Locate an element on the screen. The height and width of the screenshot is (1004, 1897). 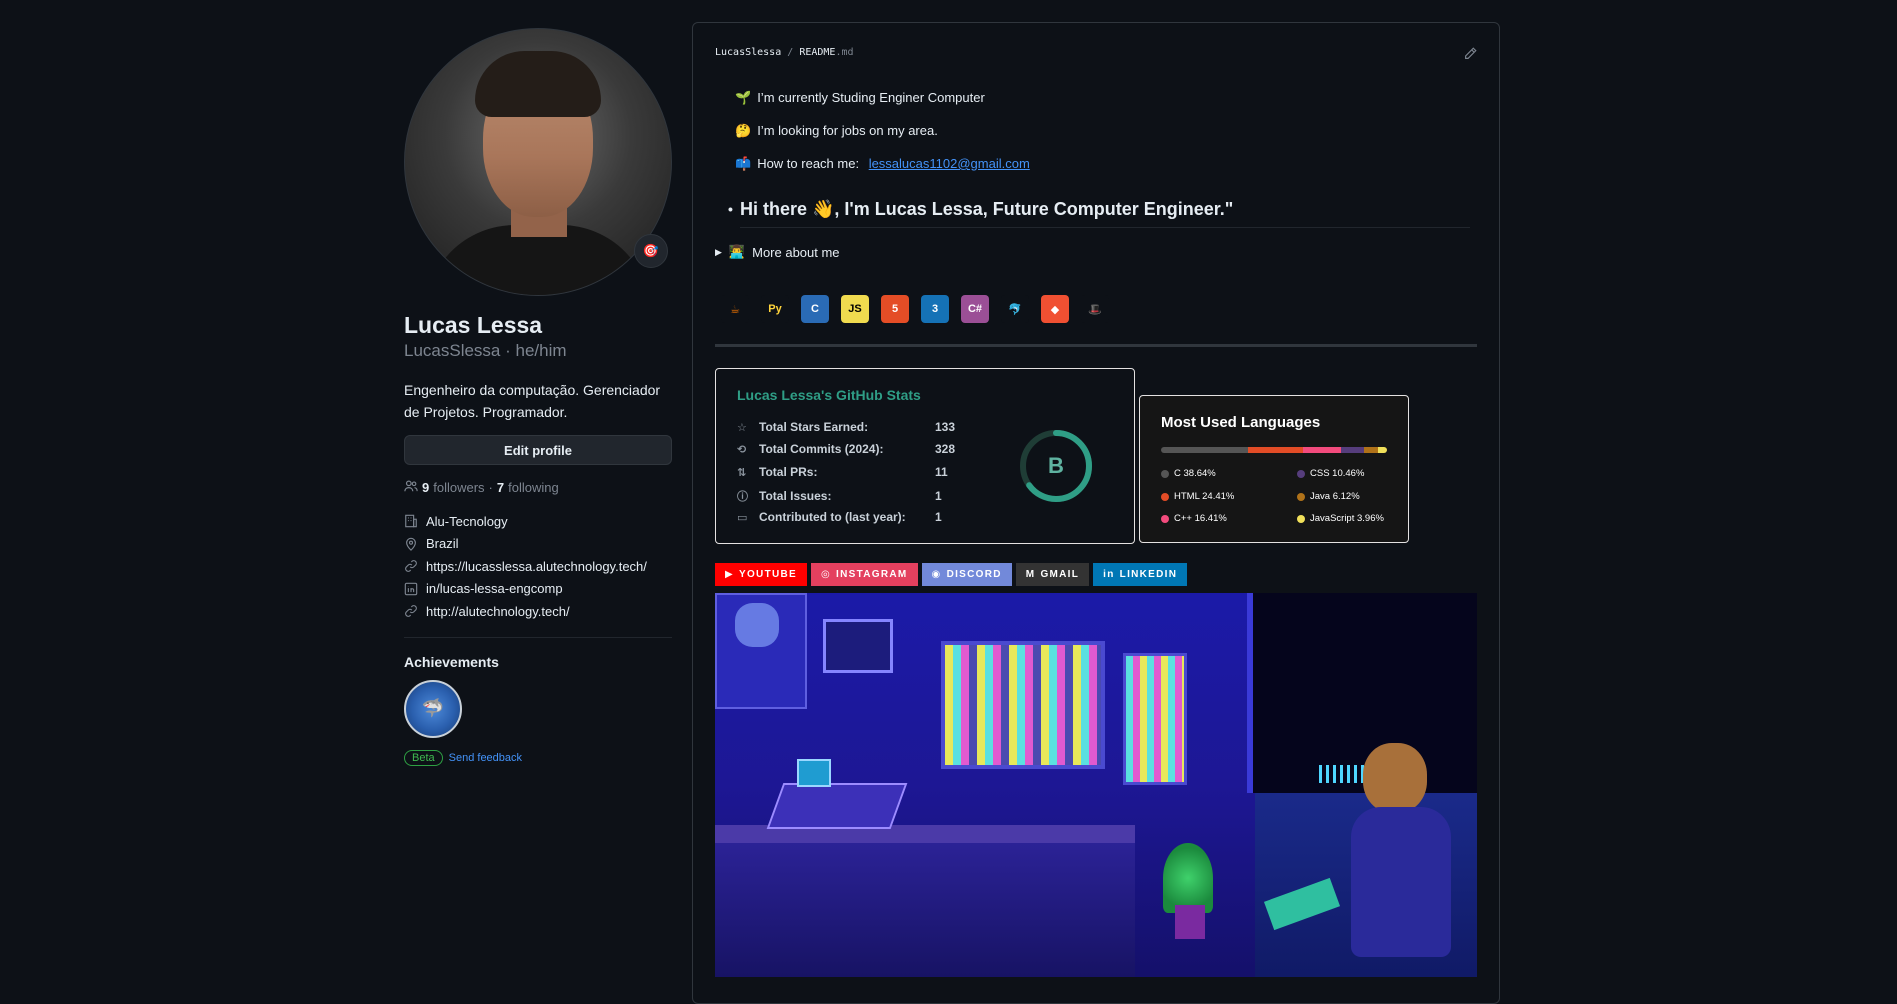
profile-login: LucasSlessa · he/him is located at coordinates (485, 350).